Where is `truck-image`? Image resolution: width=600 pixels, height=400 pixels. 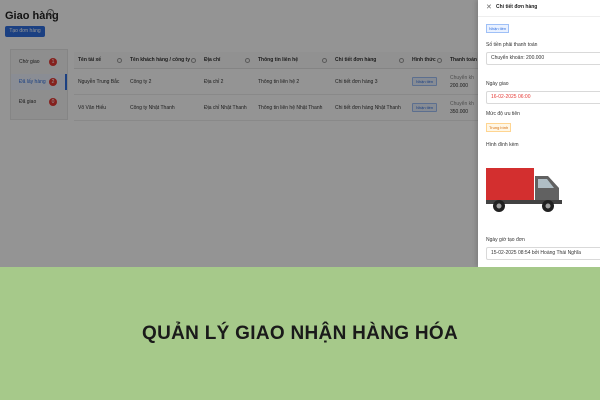 truck-image is located at coordinates (526, 189).